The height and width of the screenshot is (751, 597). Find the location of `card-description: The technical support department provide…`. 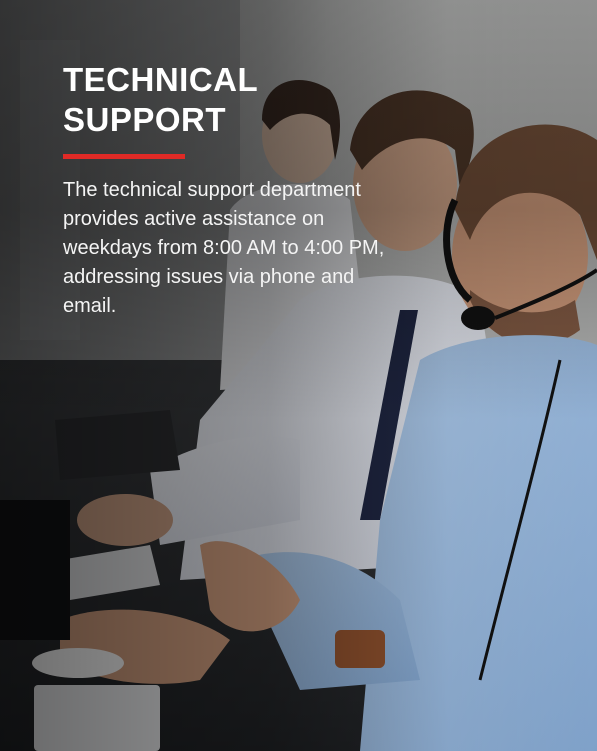

card-description: The technical support department provide… is located at coordinates (224, 248).